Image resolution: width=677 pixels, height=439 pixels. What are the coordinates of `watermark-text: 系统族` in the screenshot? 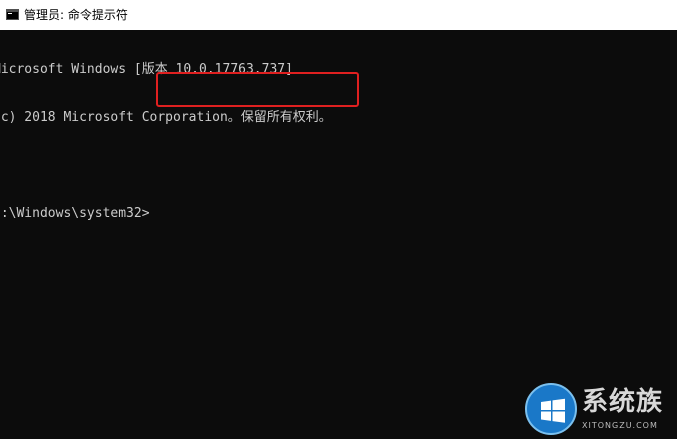 It's located at (623, 402).